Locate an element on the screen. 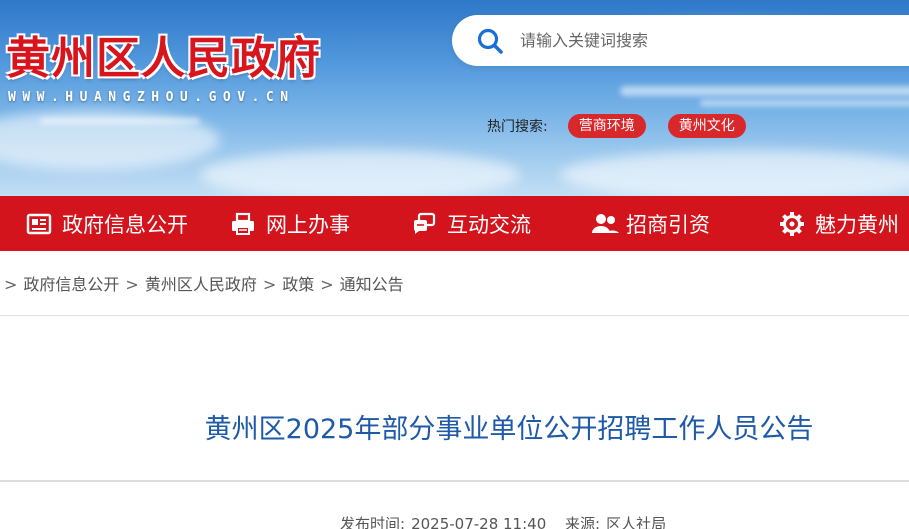  document-icon is located at coordinates (39, 224).